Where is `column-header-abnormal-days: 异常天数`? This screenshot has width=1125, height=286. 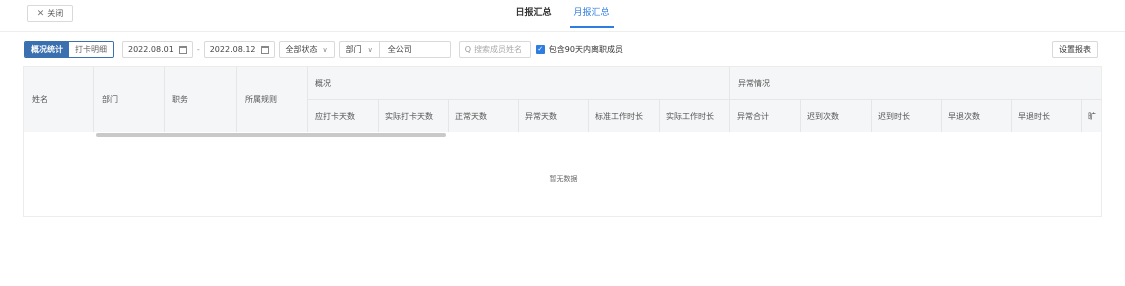
column-header-abnormal-days: 异常天数 is located at coordinates (553, 115).